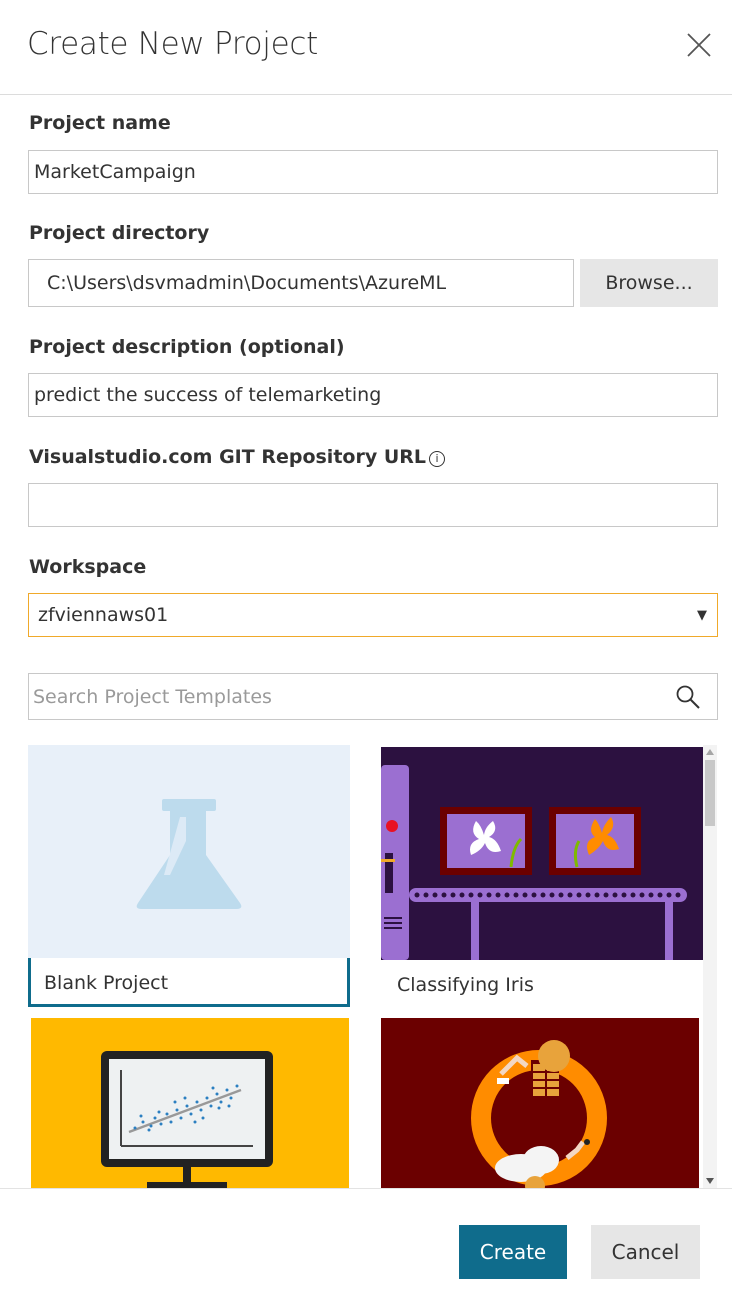  What do you see at coordinates (542, 853) in the screenshot?
I see `iris-conveyor-illustration` at bounding box center [542, 853].